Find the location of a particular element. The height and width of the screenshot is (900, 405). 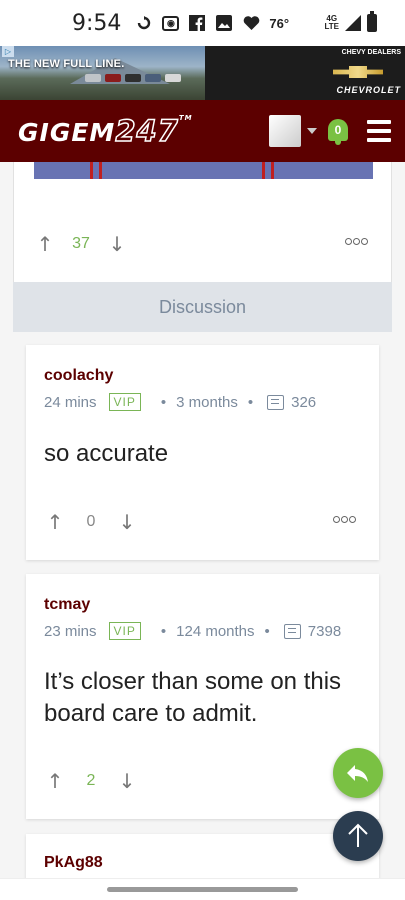

comment-post-count: 326 is located at coordinates (304, 402).